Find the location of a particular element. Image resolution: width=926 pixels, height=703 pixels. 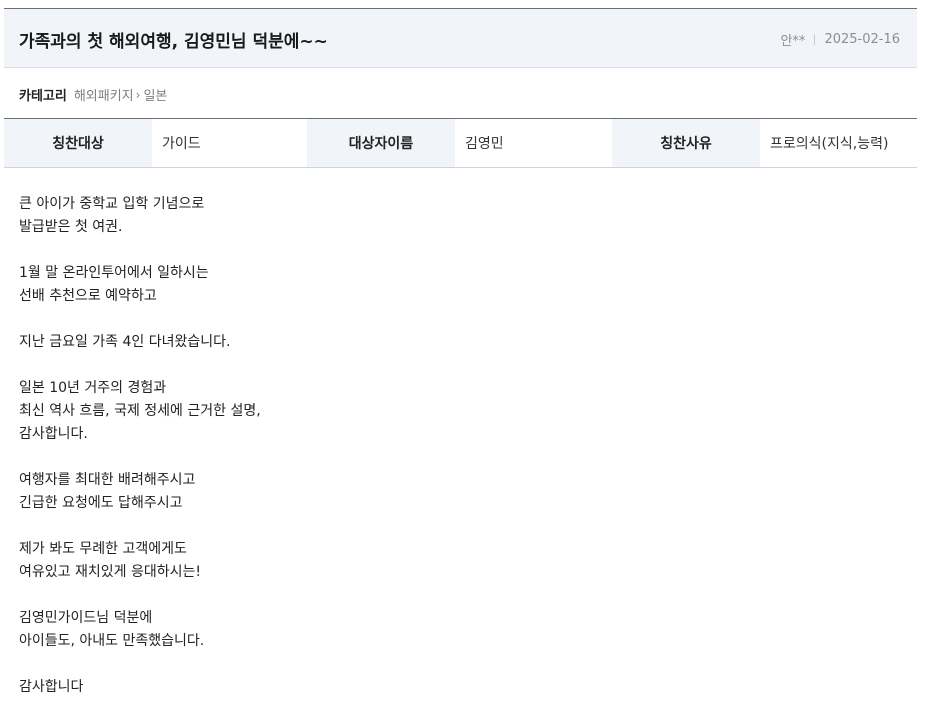

body-line: 큰 아이가 중학교 입학 기념으로 is located at coordinates (112, 204).